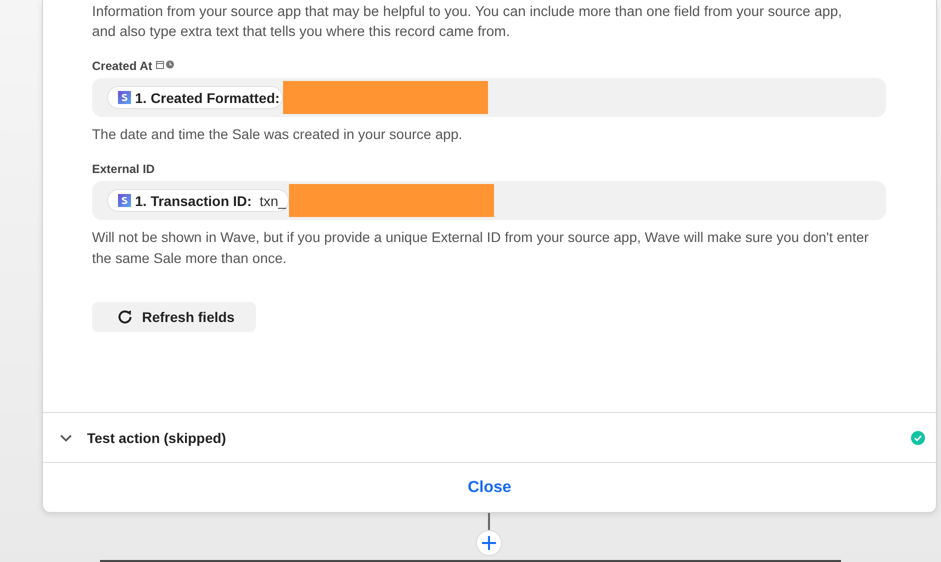 This screenshot has height=562, width=941. Describe the element at coordinates (122, 66) in the screenshot. I see `field-label: Created At` at that location.